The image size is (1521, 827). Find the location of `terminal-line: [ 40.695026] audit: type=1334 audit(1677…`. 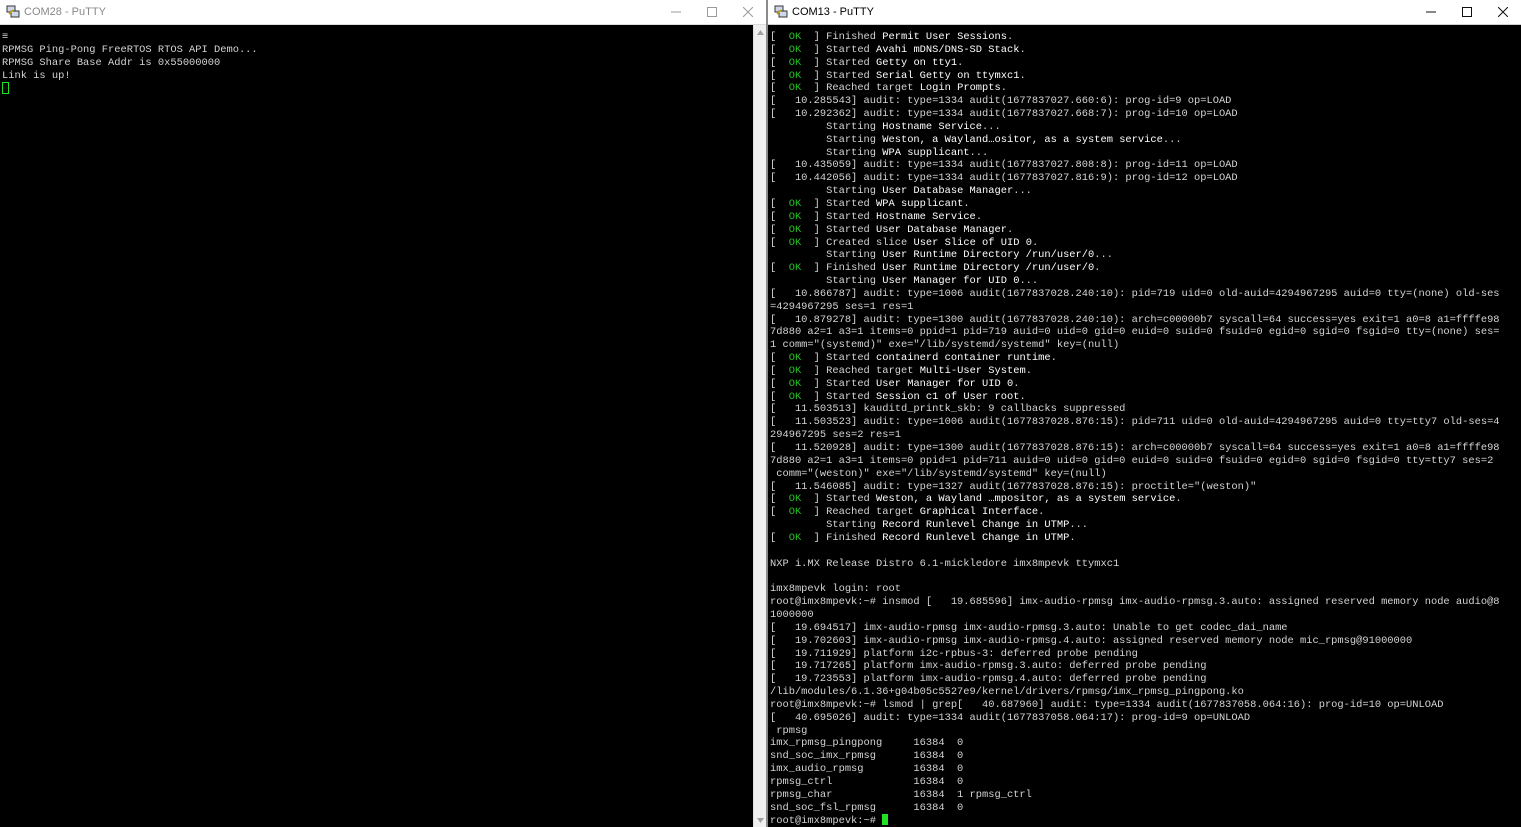

terminal-line: [ 40.695026] audit: type=1334 audit(1677… is located at coordinates (1010, 718).